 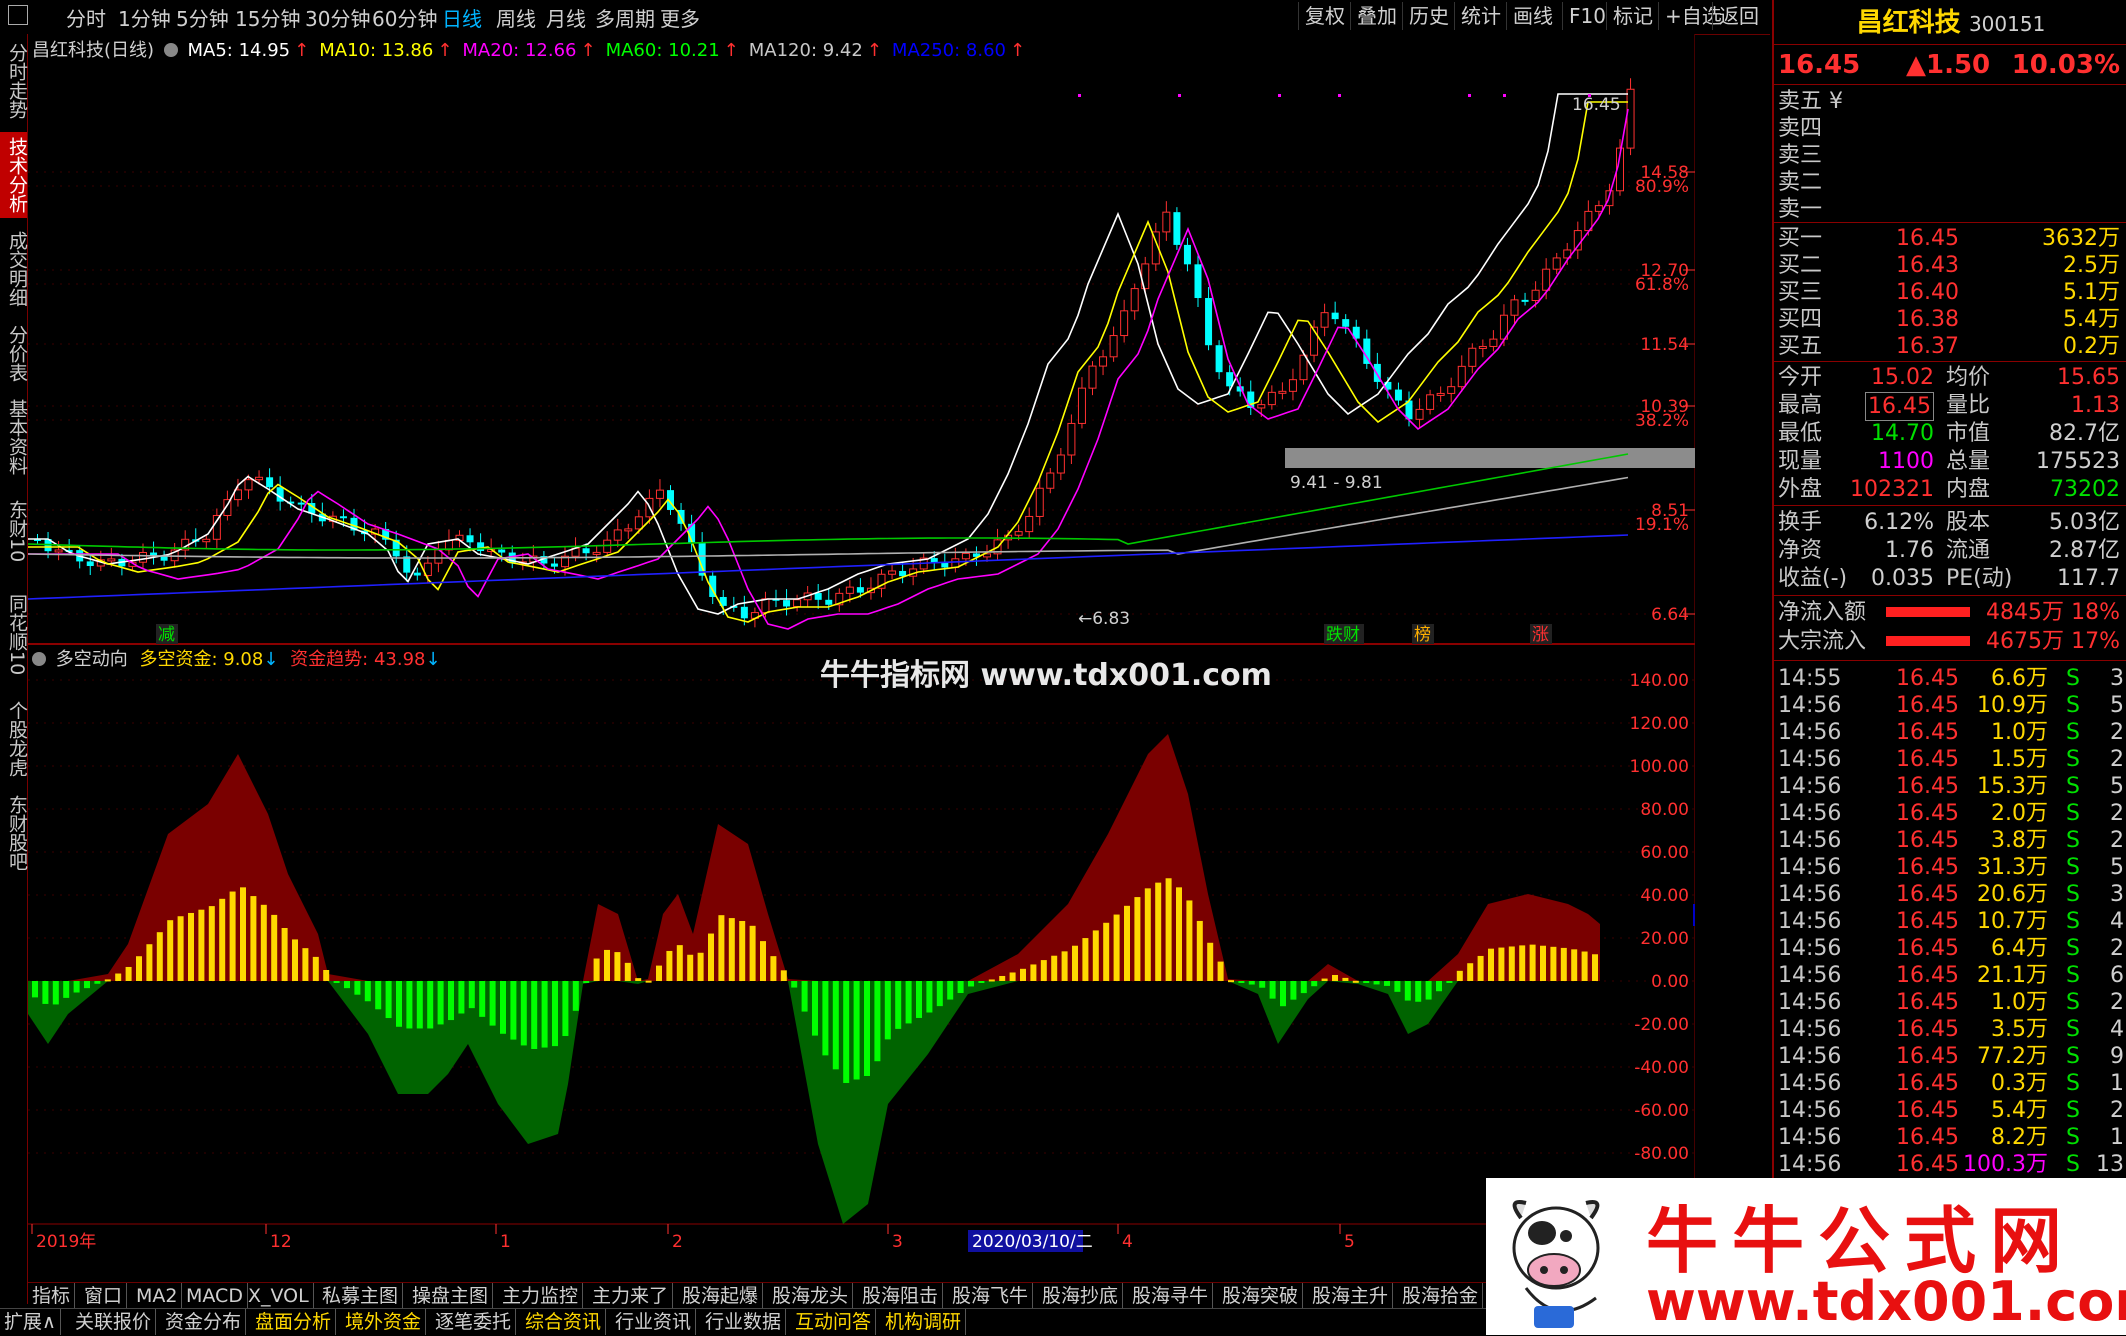 What do you see at coordinates (361, 1296) in the screenshot?
I see `indicator-tab: 私募主图` at bounding box center [361, 1296].